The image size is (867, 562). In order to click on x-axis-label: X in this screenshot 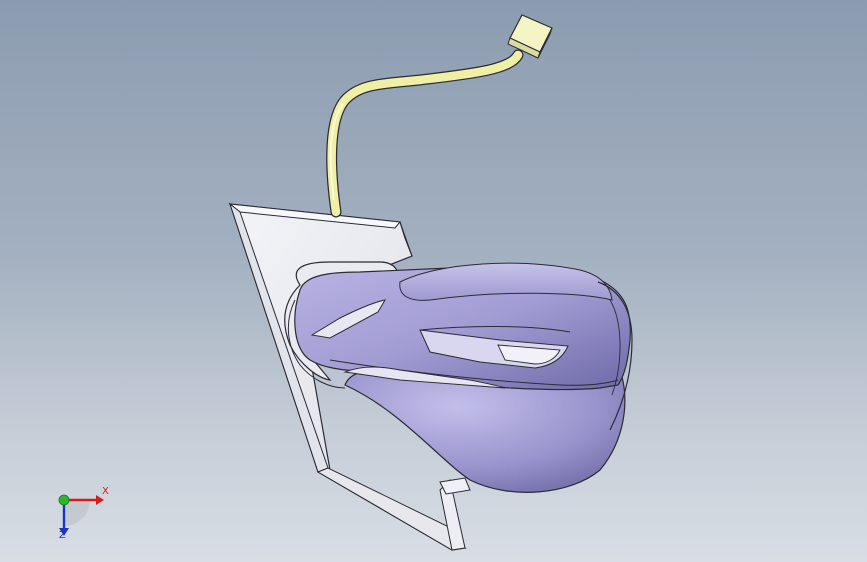, I will do `click(105, 491)`.